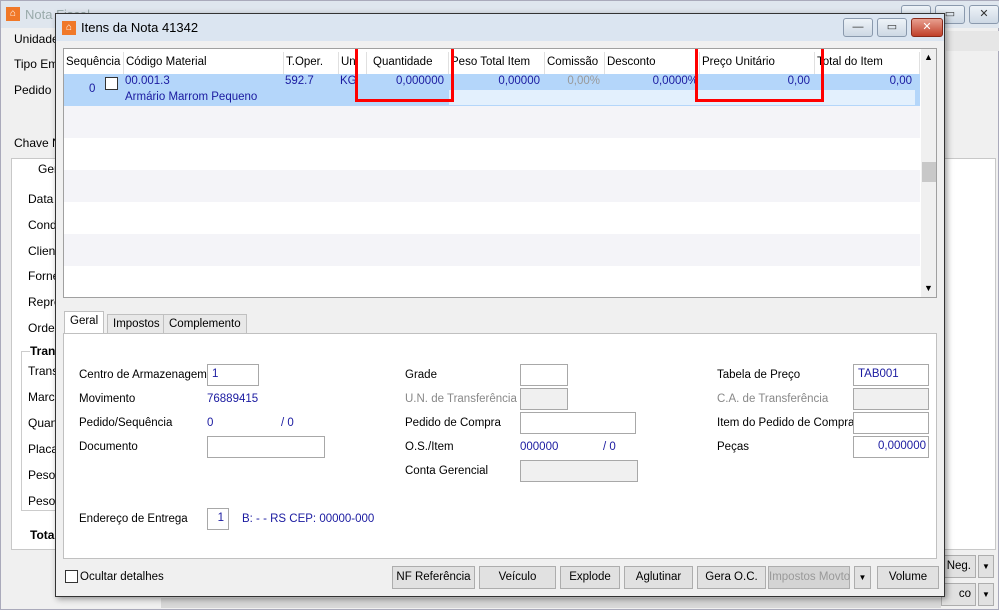 Image resolution: width=999 pixels, height=610 pixels. Describe the element at coordinates (42, 535) in the screenshot. I see `bg-total-label: Tota` at that location.